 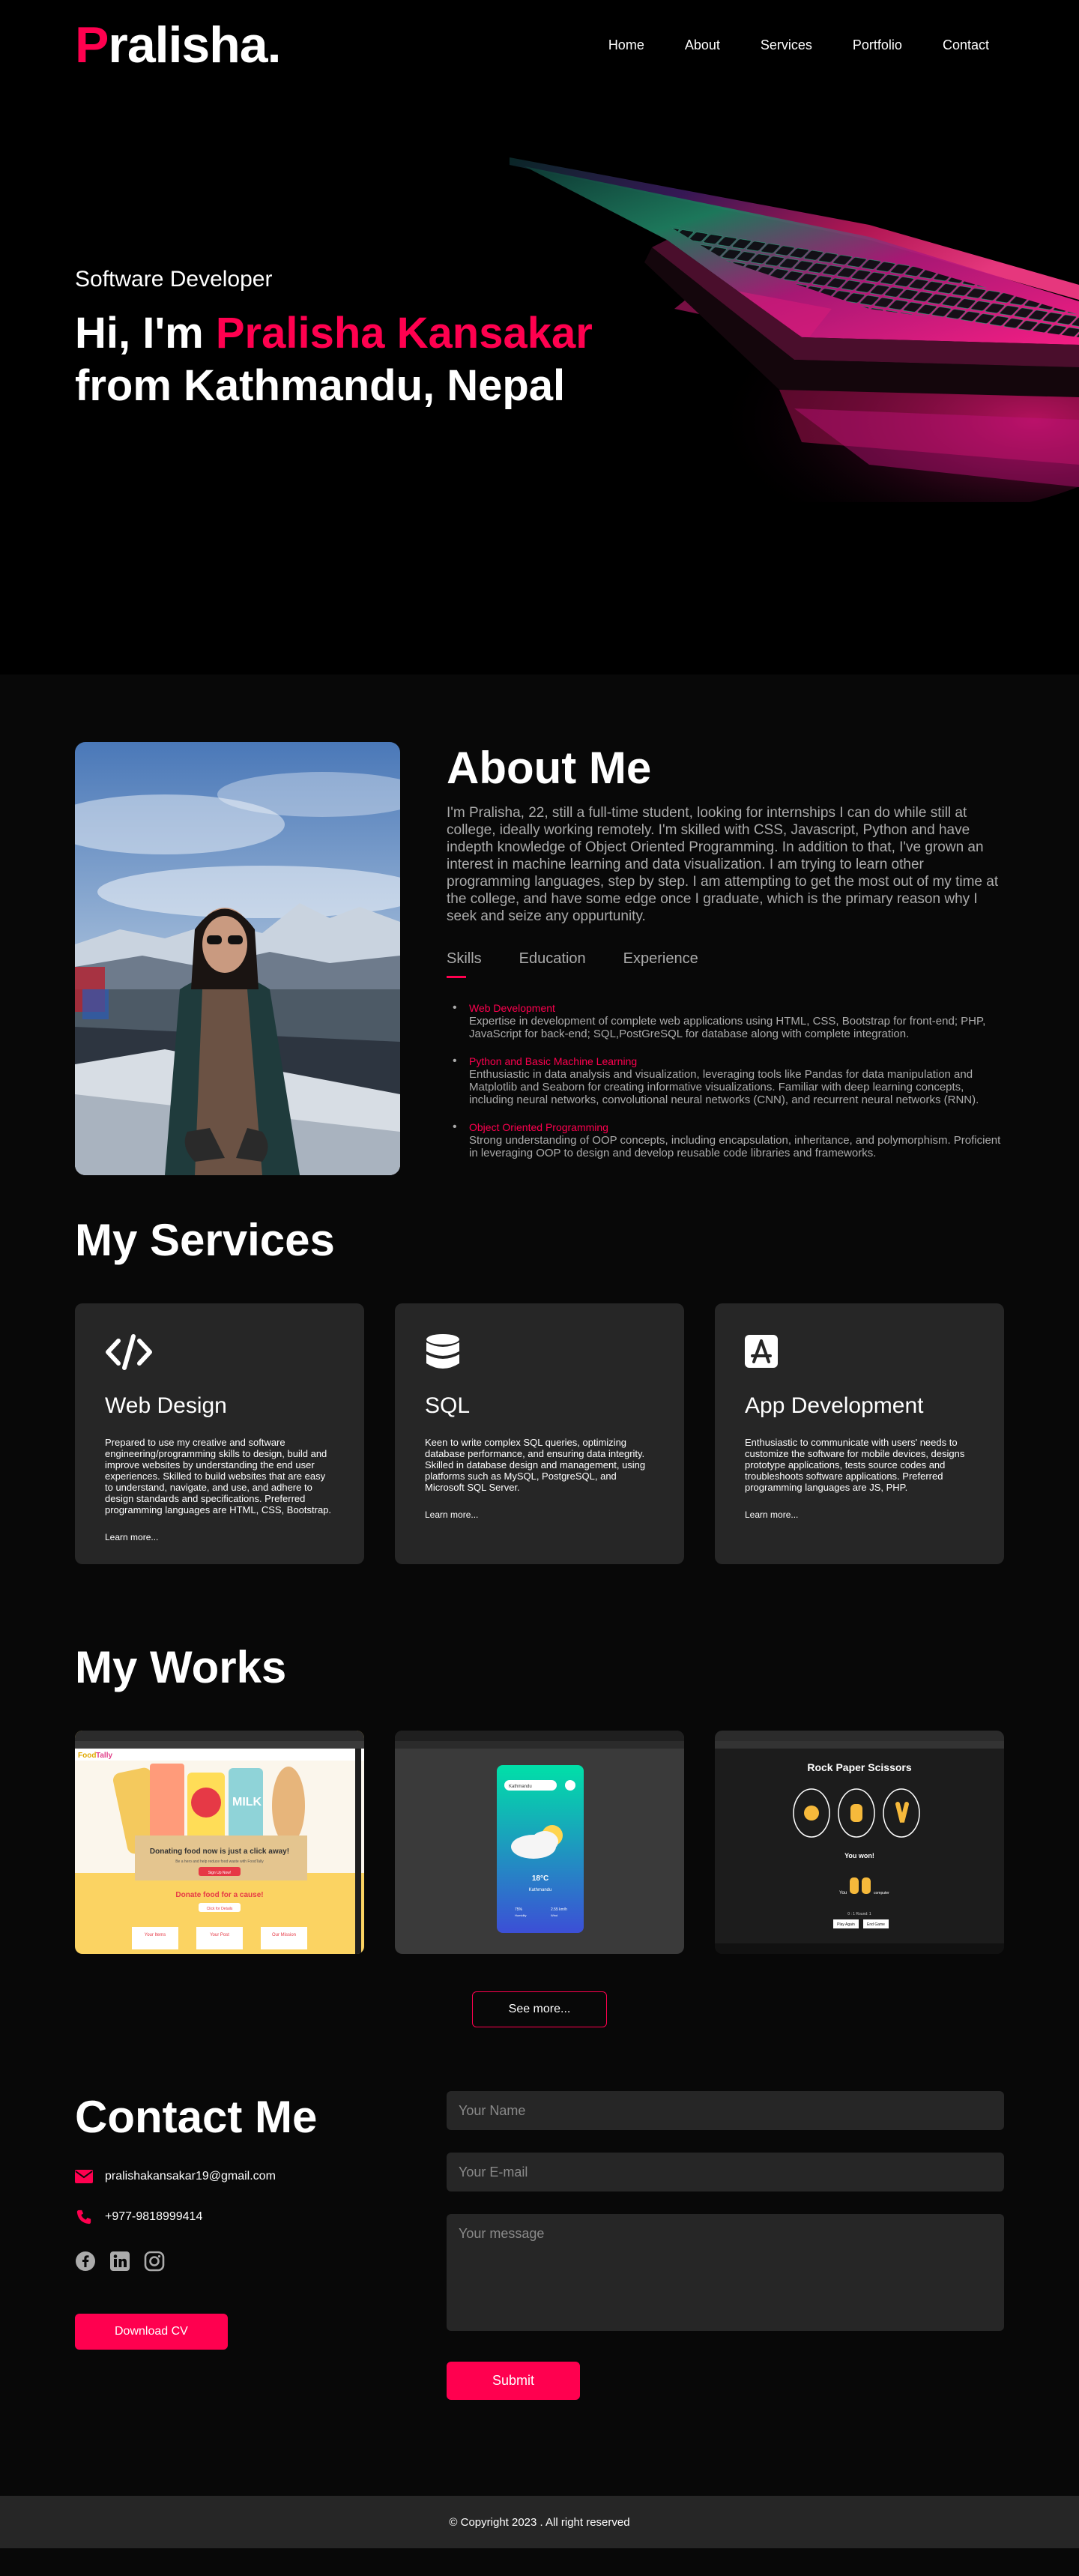 I want to click on food-logo-part1: Food, so click(x=87, y=1756).